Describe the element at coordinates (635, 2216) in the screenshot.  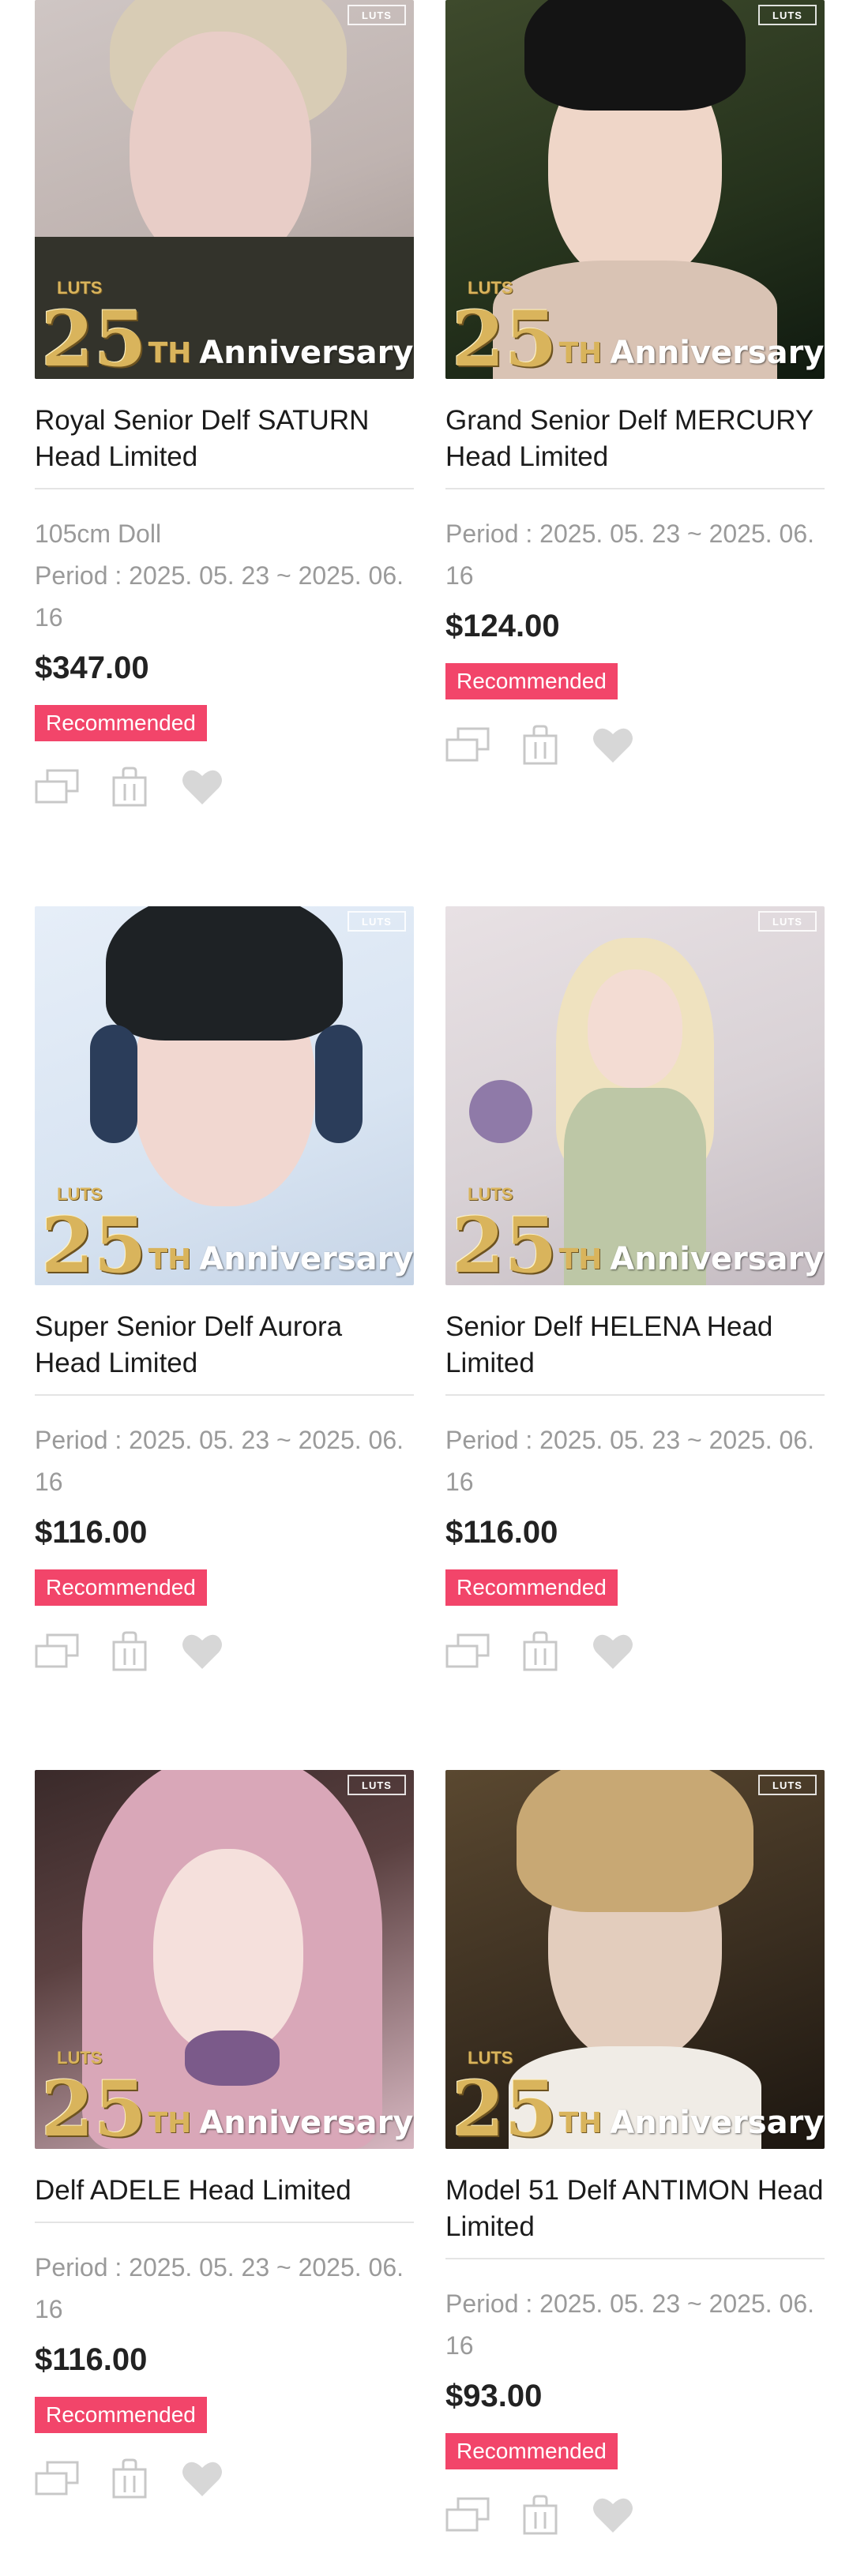
I see `product-name: Model 51 Delf ANTIMON Head Limited` at that location.